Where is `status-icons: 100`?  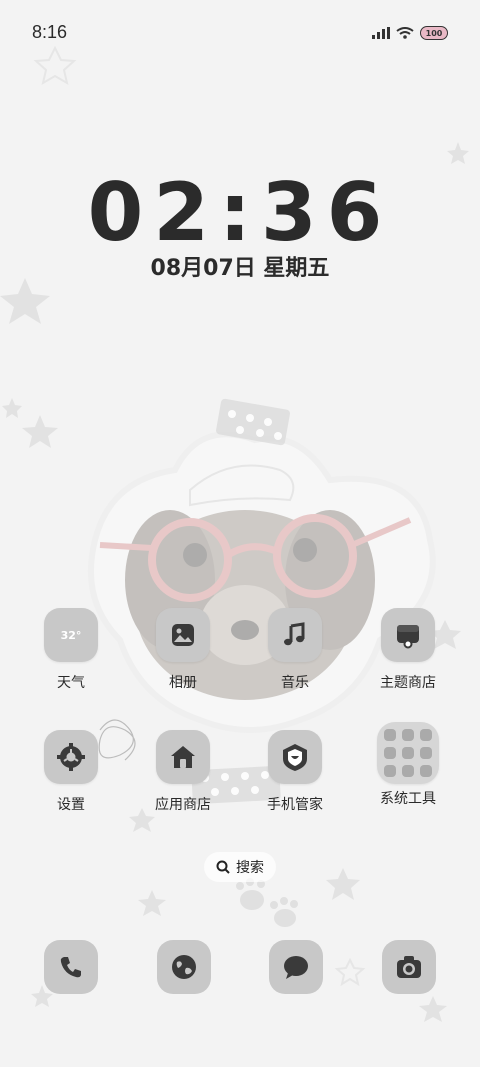
status-icons: 100 is located at coordinates (410, 33).